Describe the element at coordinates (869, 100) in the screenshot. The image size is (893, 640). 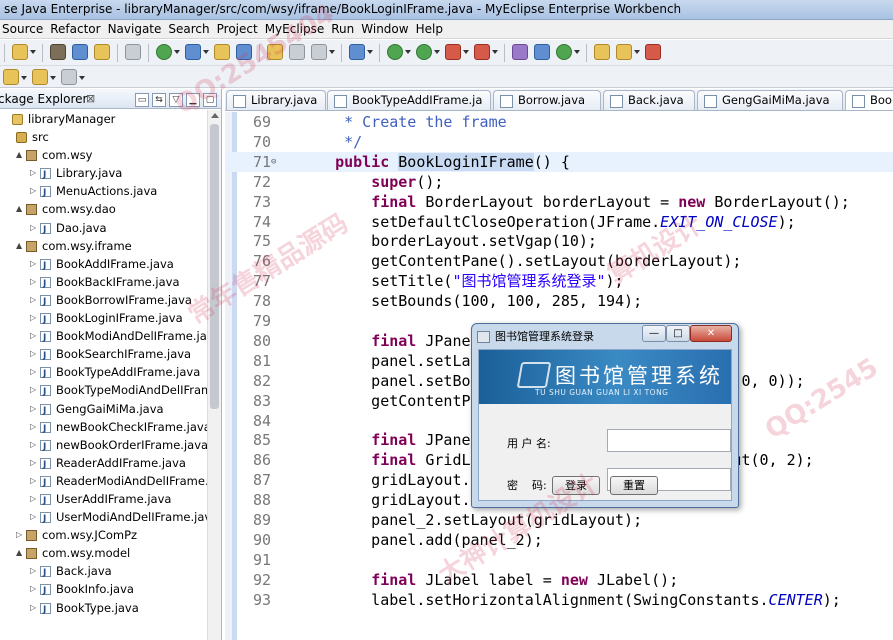
I see `editor-tab: Bool` at that location.